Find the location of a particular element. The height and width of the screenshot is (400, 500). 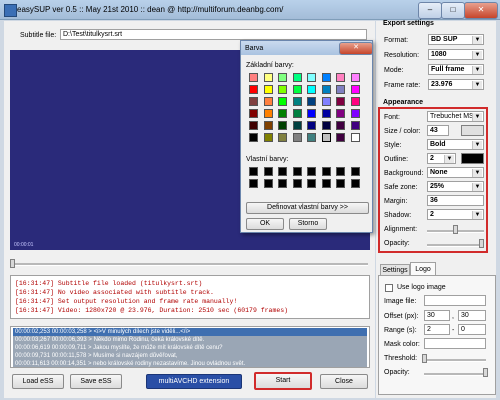

subtitle-file-input: D:\Test\titulkysrt.srt is located at coordinates (213, 34).